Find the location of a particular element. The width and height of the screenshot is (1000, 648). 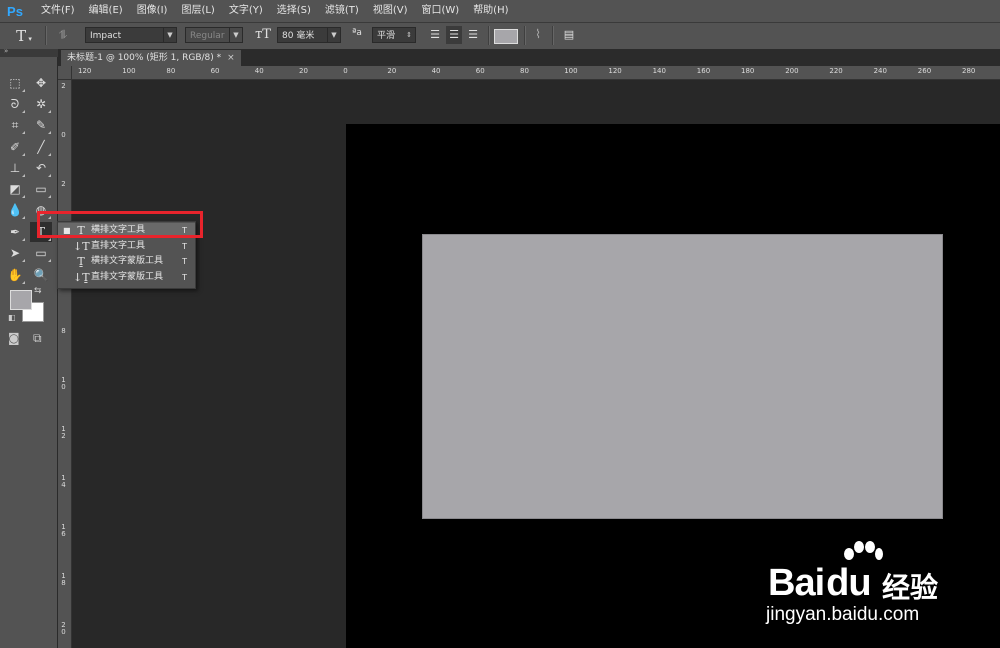

document-tab: 未标题-1 @ 100% (矩形 1, RGB/8) * × is located at coordinates (151, 58).